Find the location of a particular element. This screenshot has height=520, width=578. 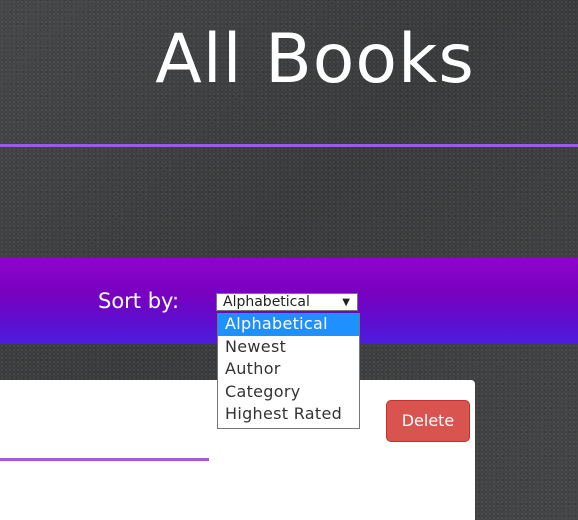

title-divider is located at coordinates (289, 145).